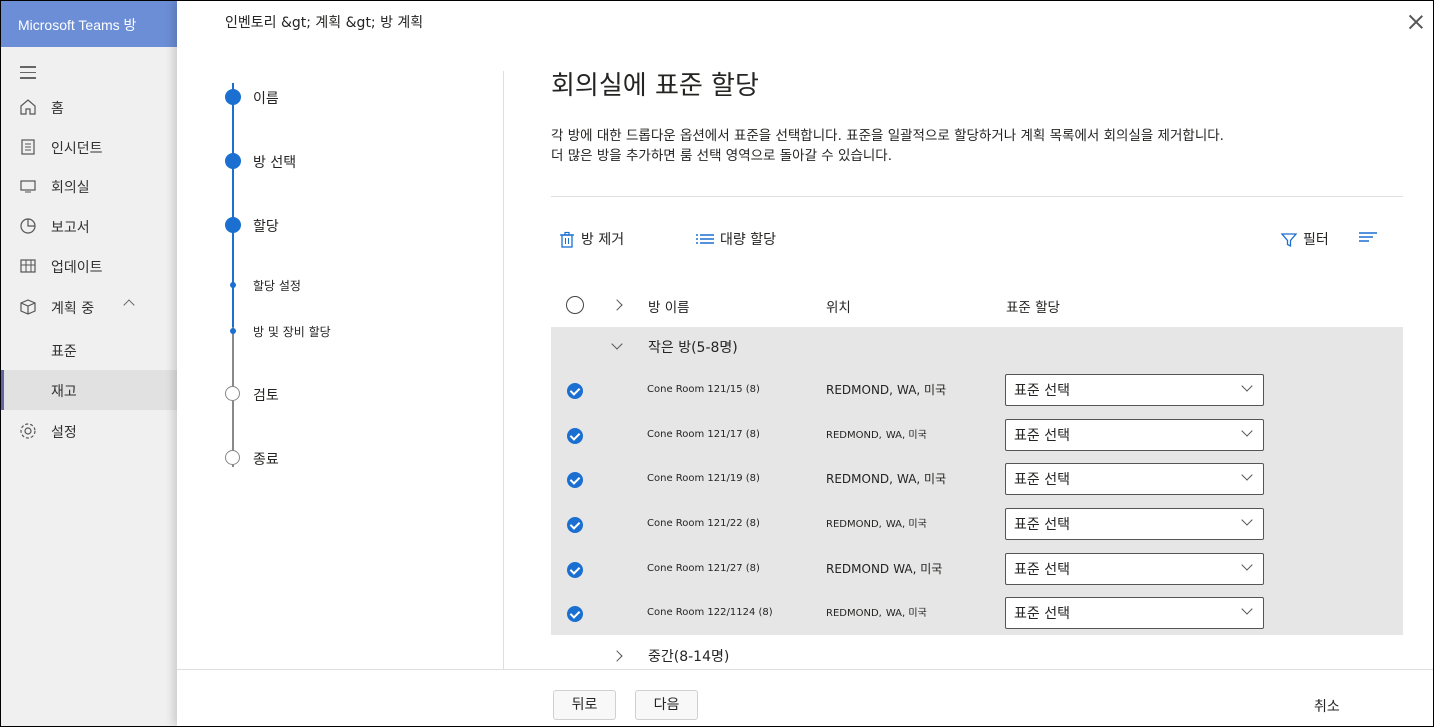  Describe the element at coordinates (89, 350) in the screenshot. I see `nav-item-standards: 표준` at that location.